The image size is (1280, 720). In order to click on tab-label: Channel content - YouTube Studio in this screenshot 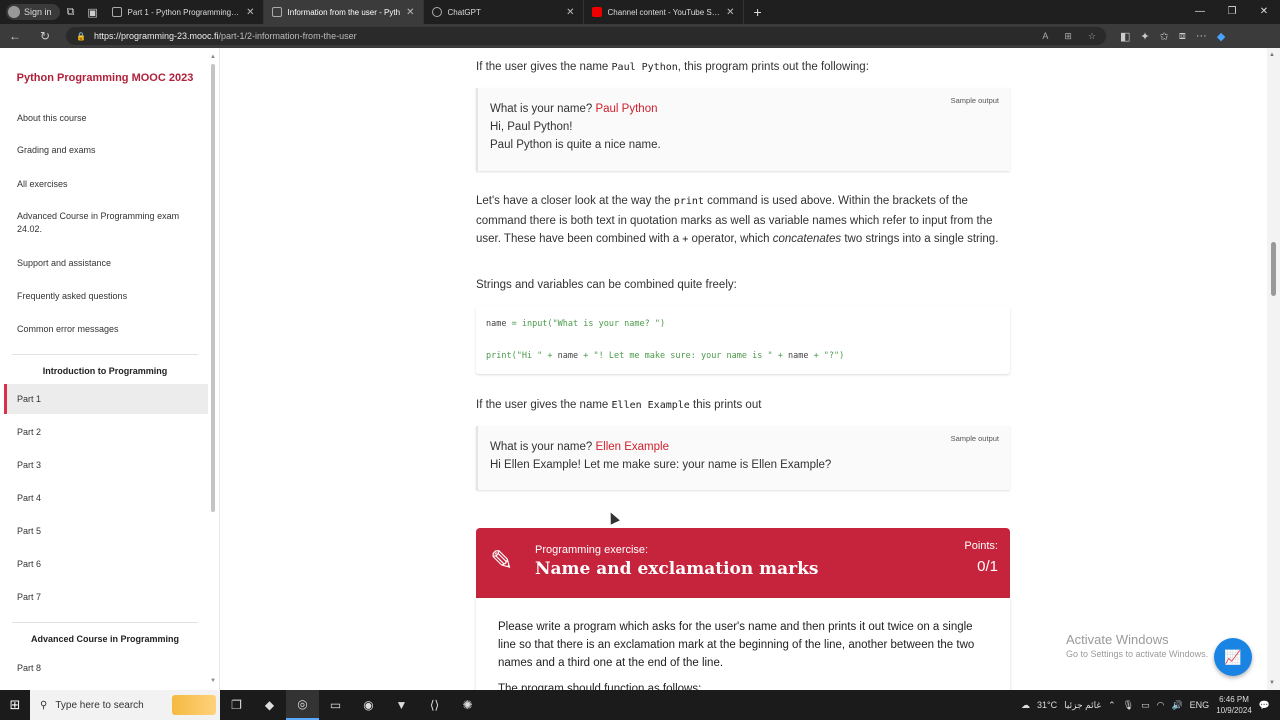, I will do `click(664, 12)`.